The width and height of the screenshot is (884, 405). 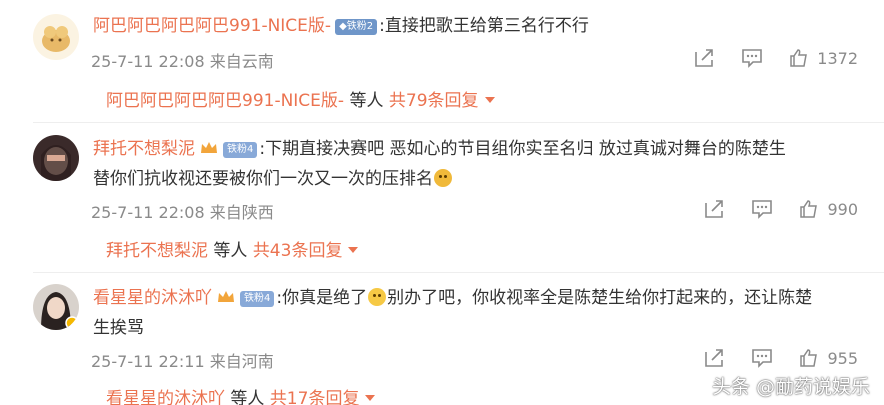 I want to click on comment-meta: 25-7-11 22:08 来自云南, so click(x=182, y=61).